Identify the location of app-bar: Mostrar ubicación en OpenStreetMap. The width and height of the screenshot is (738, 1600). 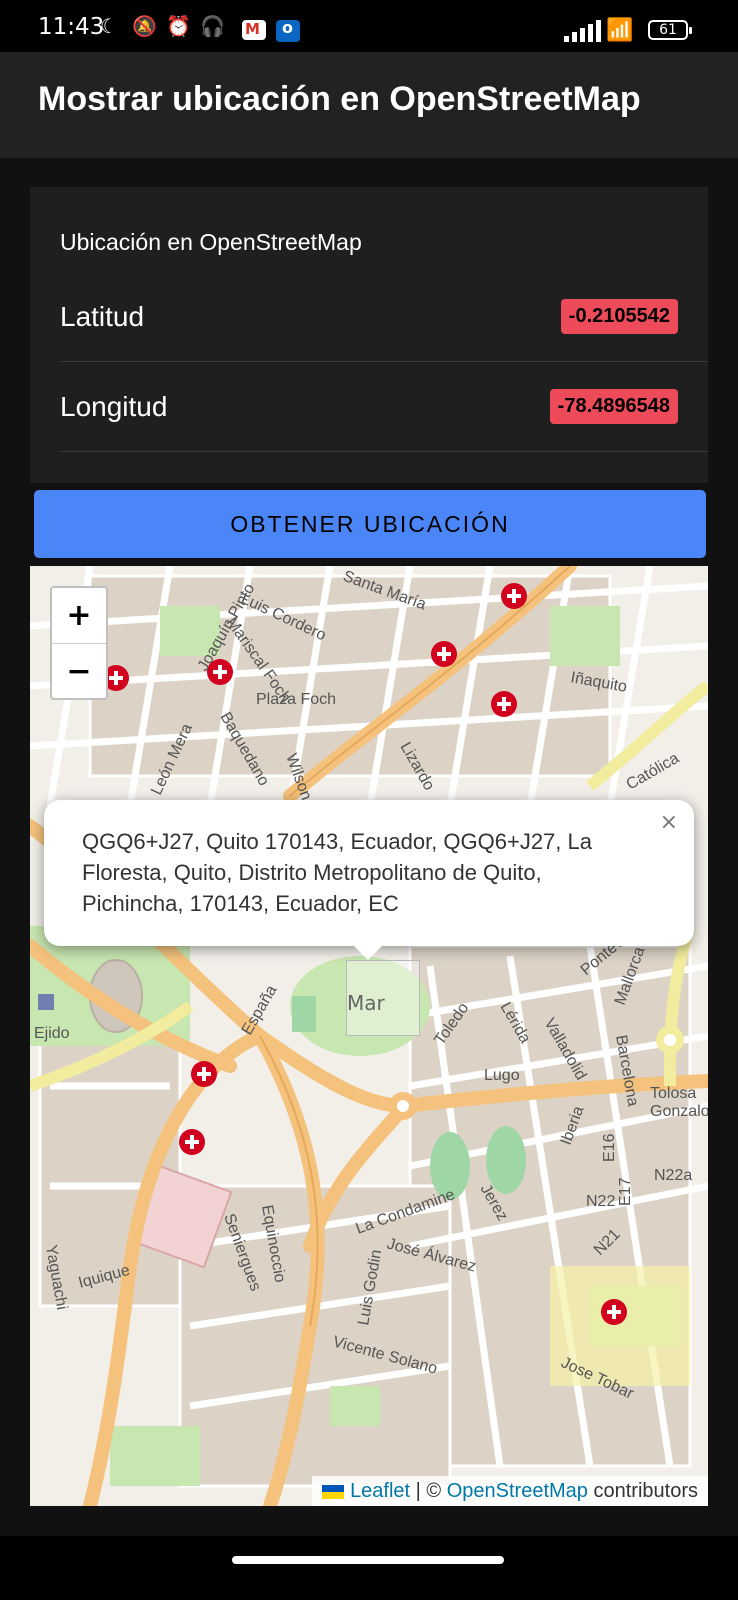
(369, 105).